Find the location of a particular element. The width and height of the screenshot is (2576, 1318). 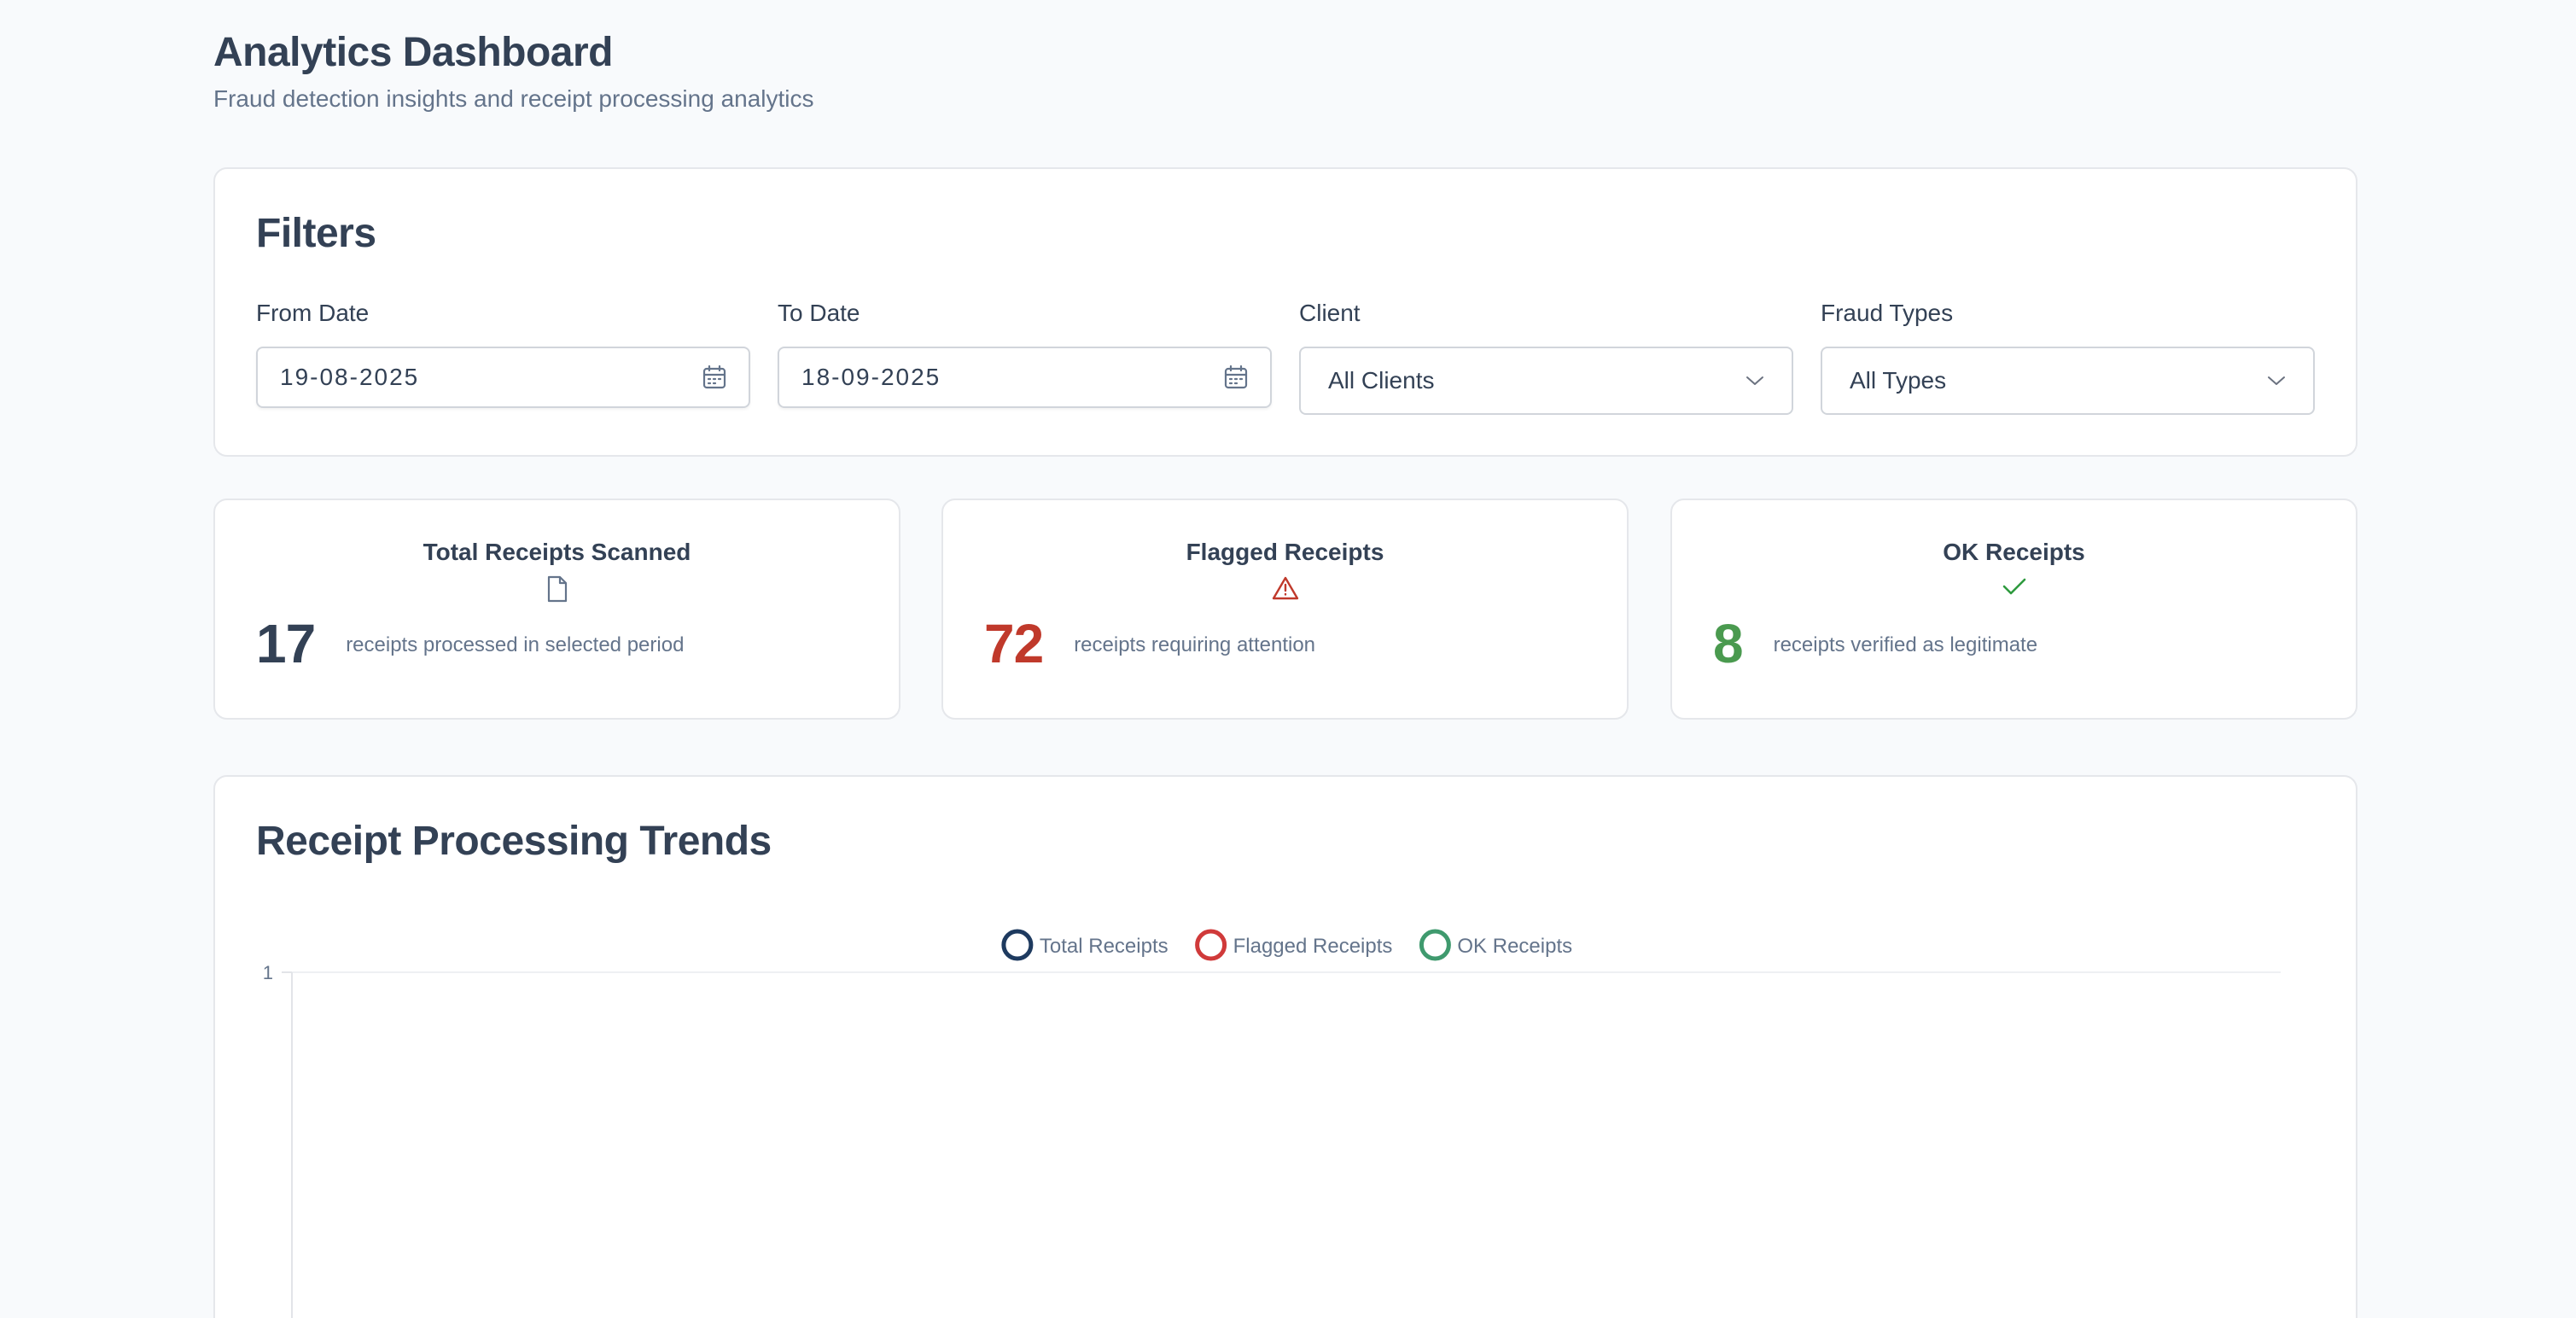

total-receipts-row: 17 receipts processed in selected period is located at coordinates (557, 644).